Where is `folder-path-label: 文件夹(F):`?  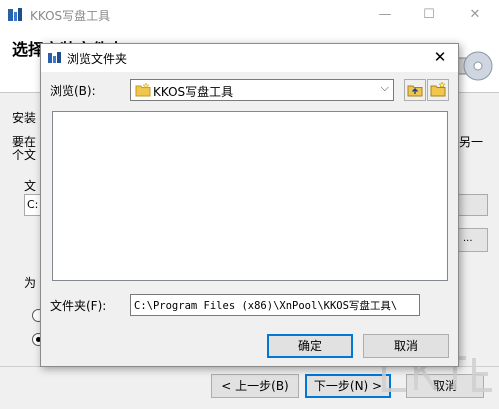
folder-path-label: 文件夹(F): is located at coordinates (78, 306).